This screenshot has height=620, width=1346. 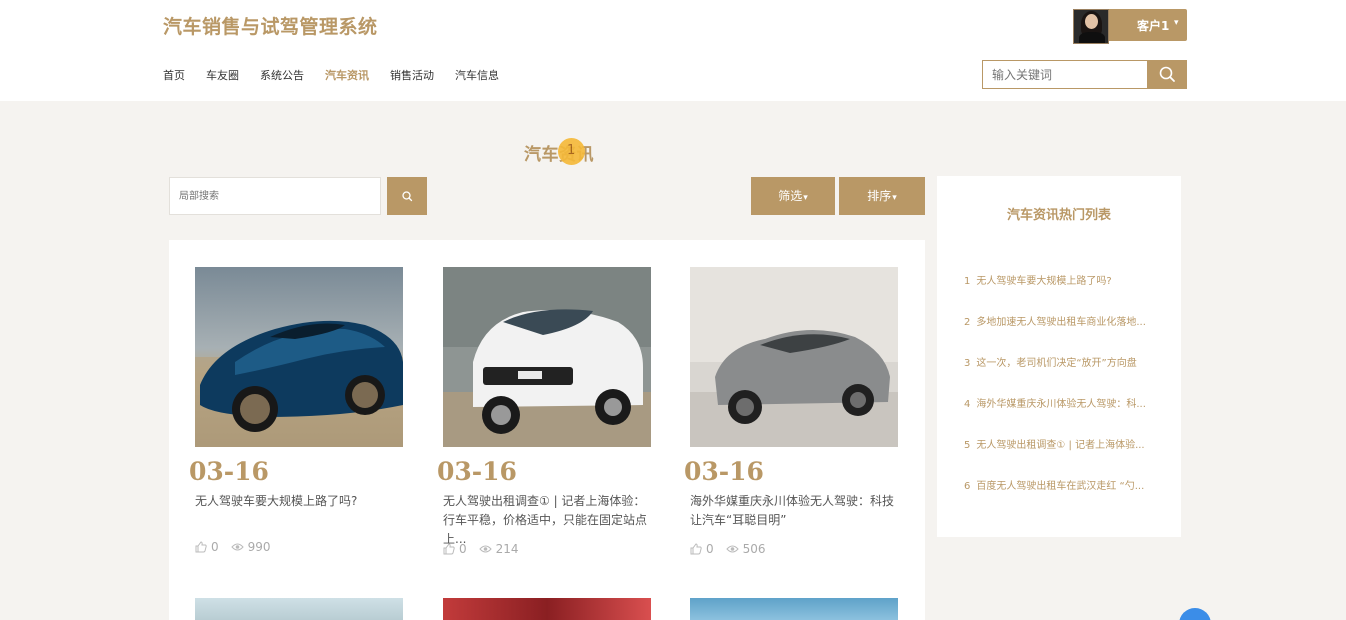 What do you see at coordinates (270, 25) in the screenshot?
I see `brand-title: 汽车销售与试驾管理系统` at bounding box center [270, 25].